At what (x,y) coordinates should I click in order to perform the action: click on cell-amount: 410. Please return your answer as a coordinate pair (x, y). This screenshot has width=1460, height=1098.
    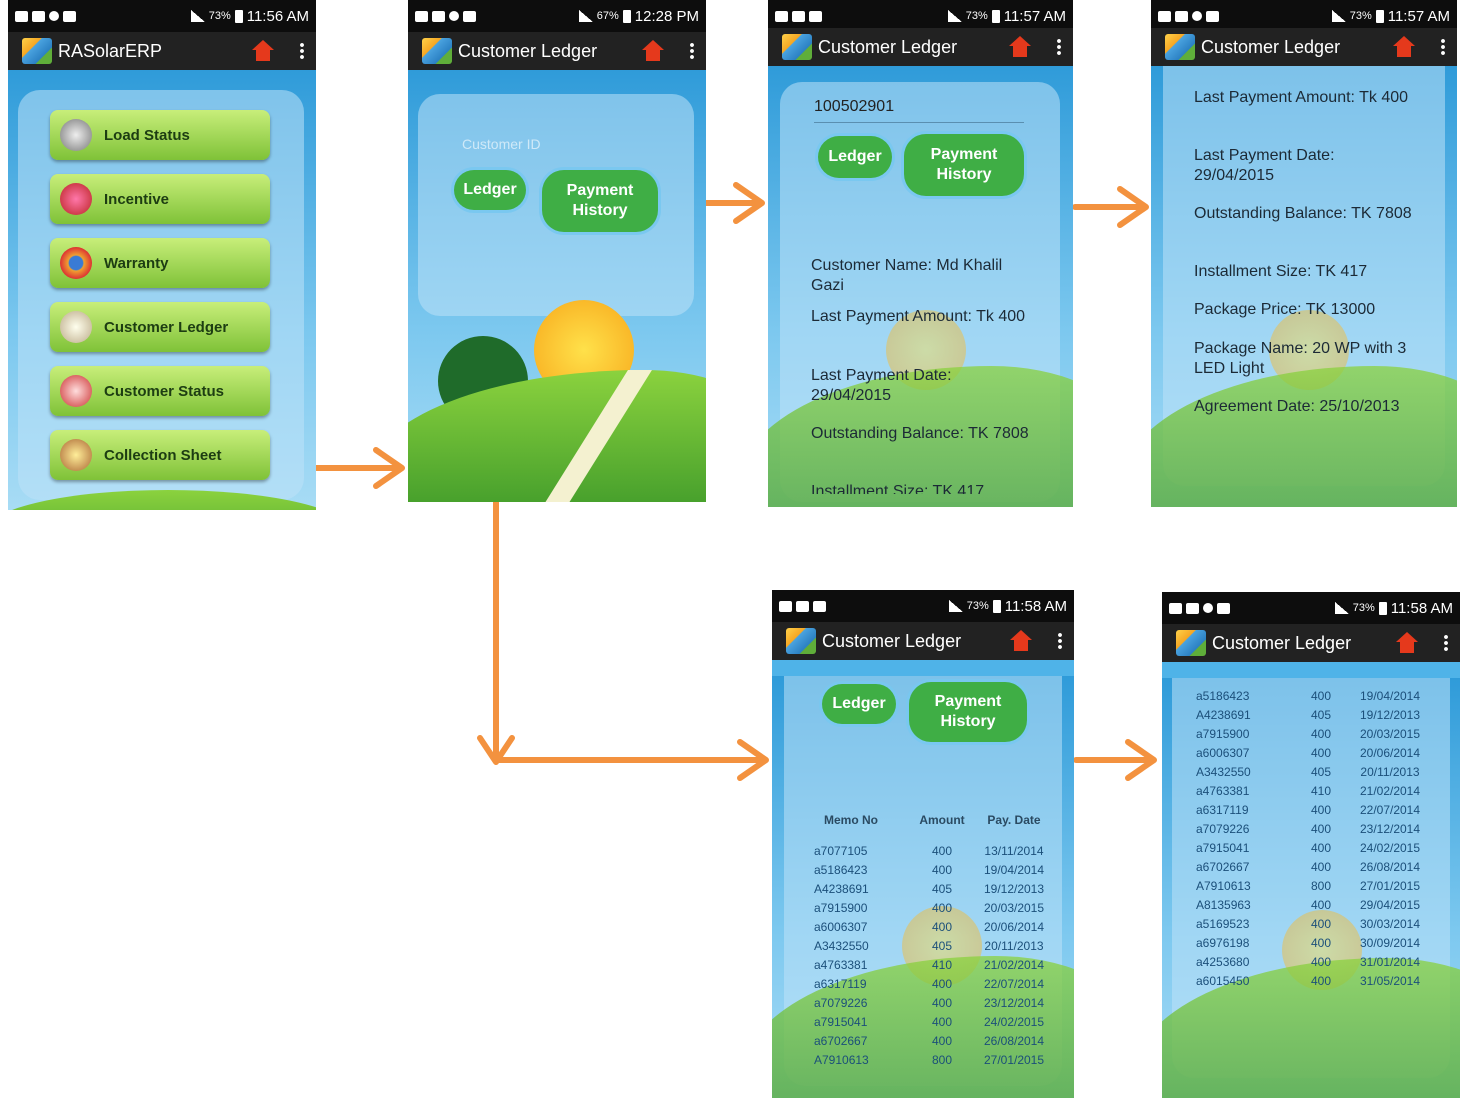
    Looking at the image, I should click on (942, 964).